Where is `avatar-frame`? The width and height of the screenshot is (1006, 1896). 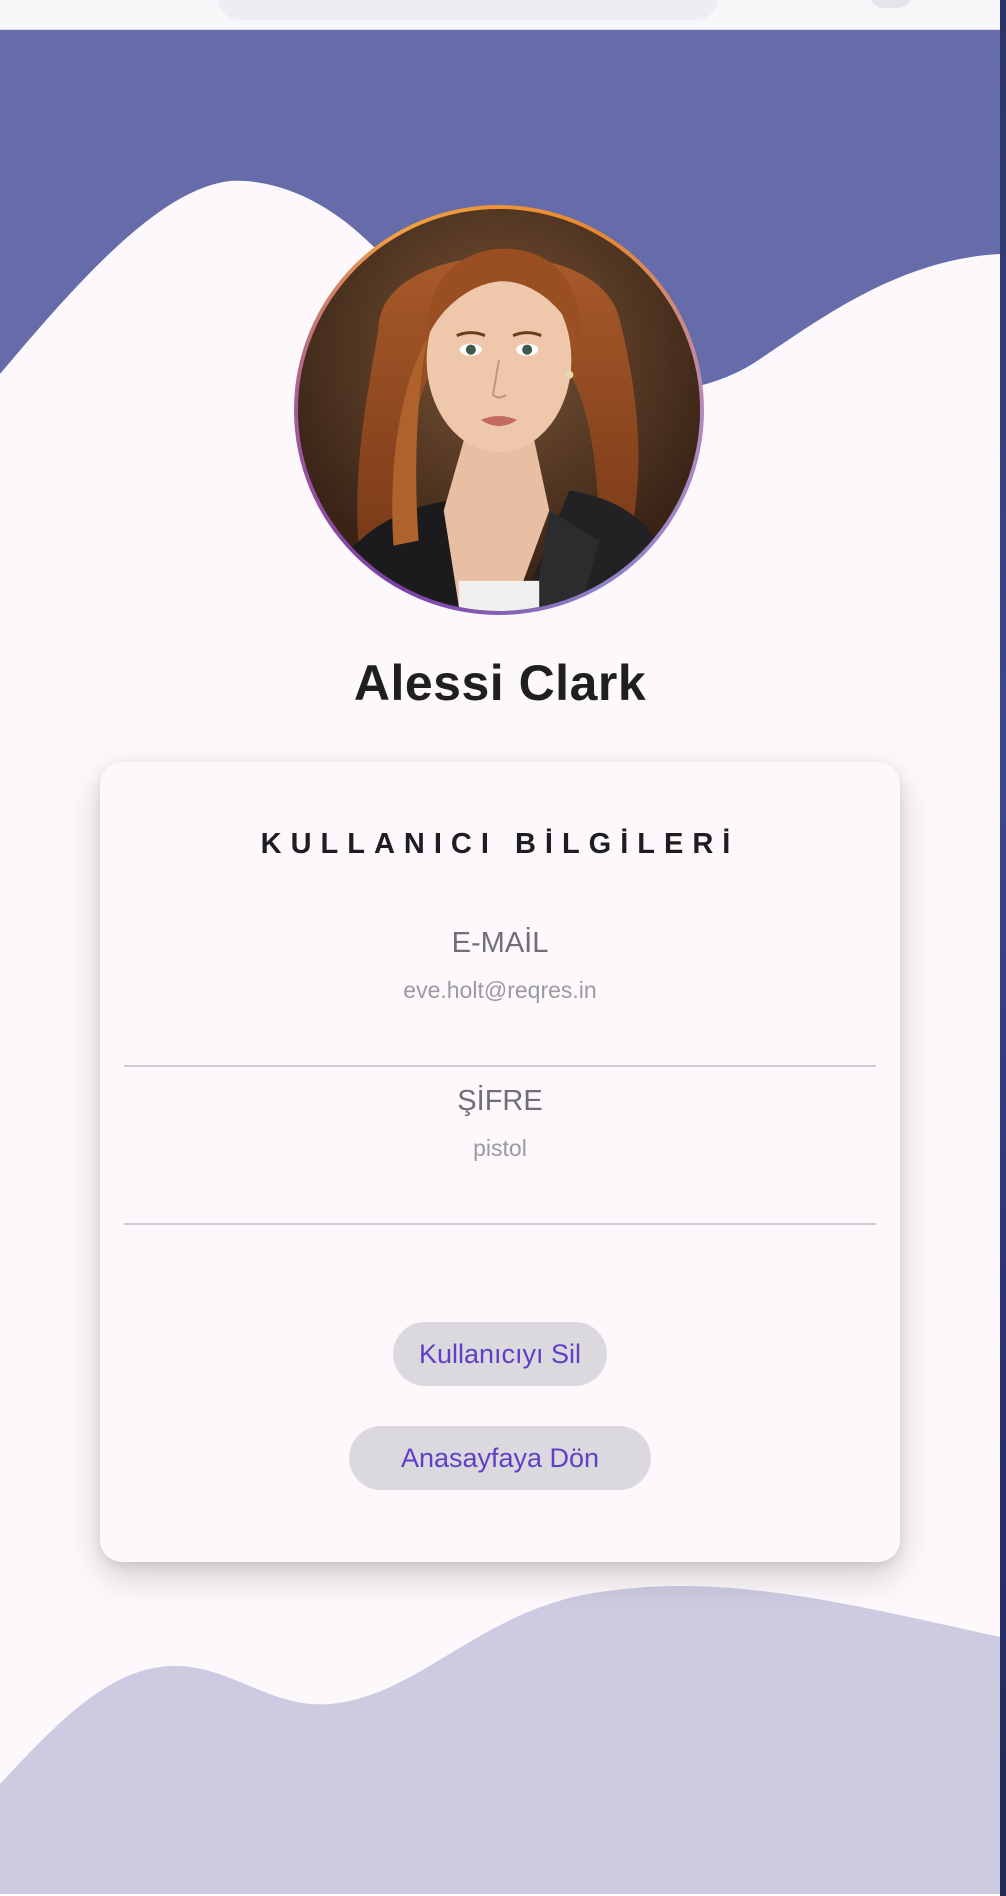 avatar-frame is located at coordinates (499, 410).